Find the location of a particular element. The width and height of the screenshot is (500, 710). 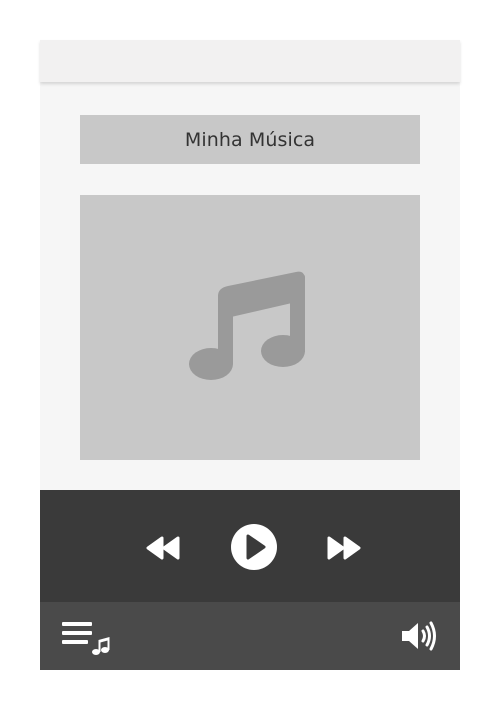

fast-forward-icon is located at coordinates (344, 548).